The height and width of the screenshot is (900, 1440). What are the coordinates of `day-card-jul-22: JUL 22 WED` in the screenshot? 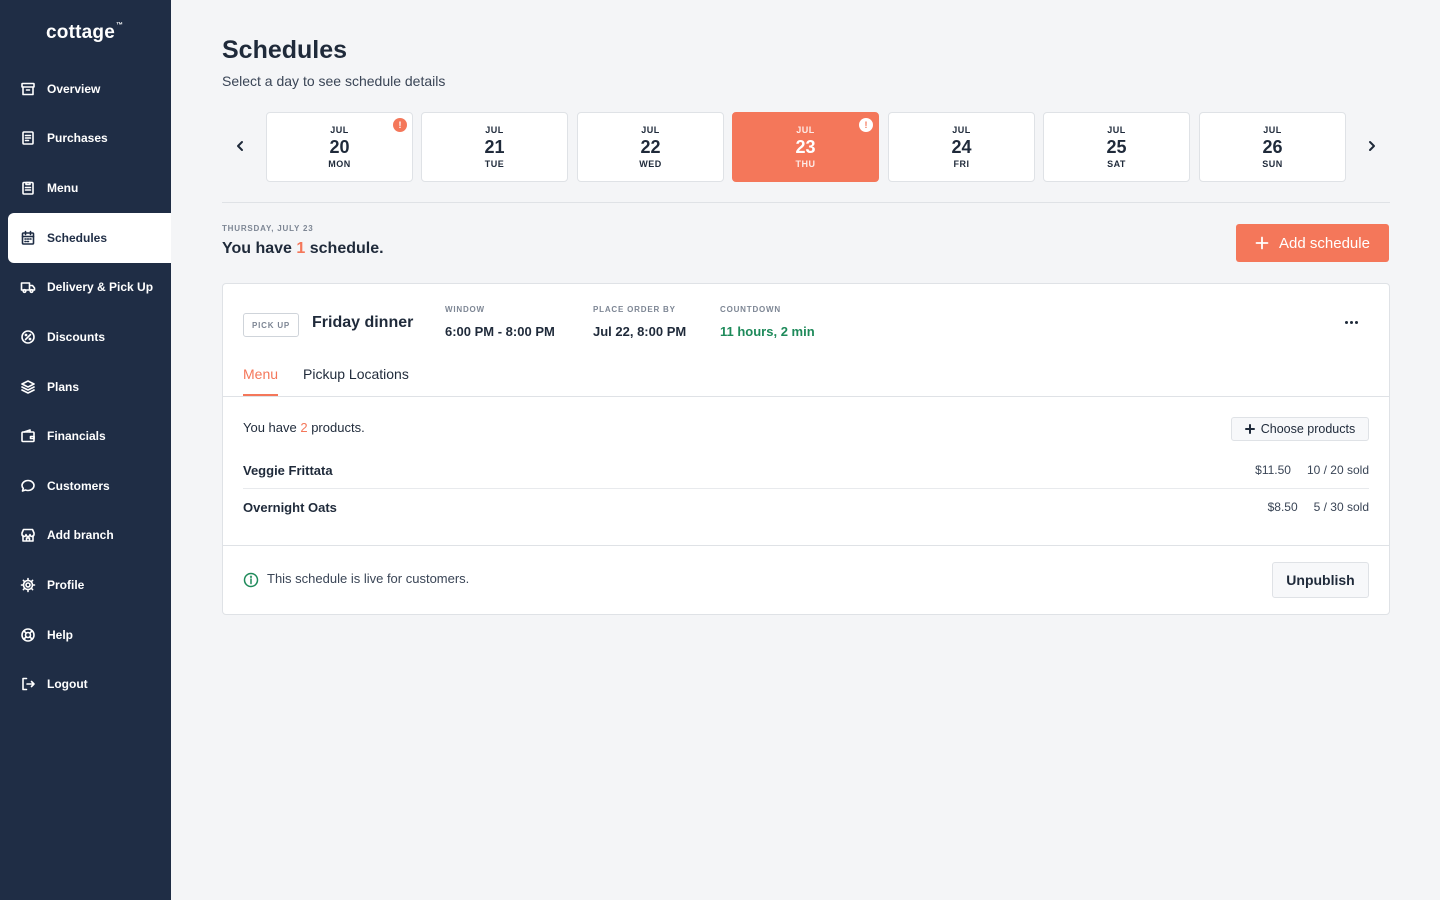 It's located at (650, 147).